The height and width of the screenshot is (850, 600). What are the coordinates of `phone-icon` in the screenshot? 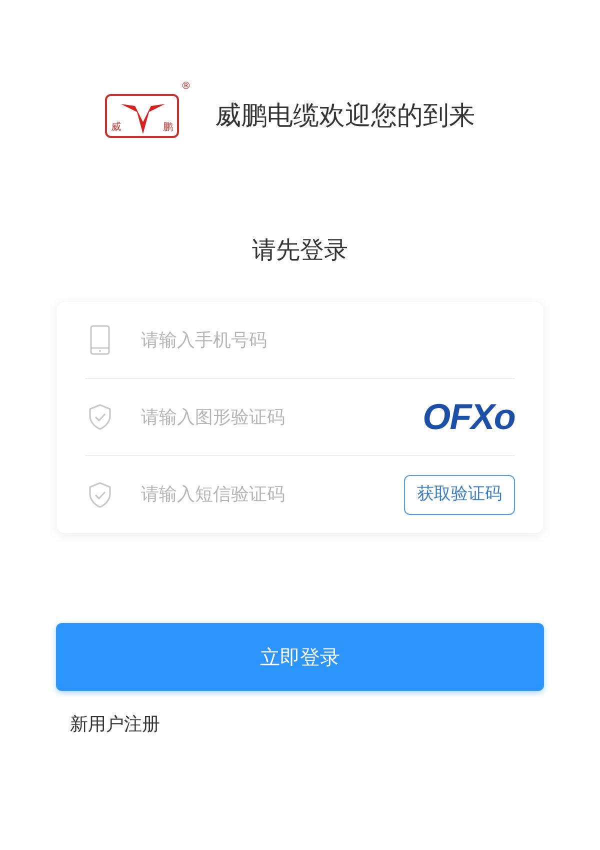 It's located at (100, 340).